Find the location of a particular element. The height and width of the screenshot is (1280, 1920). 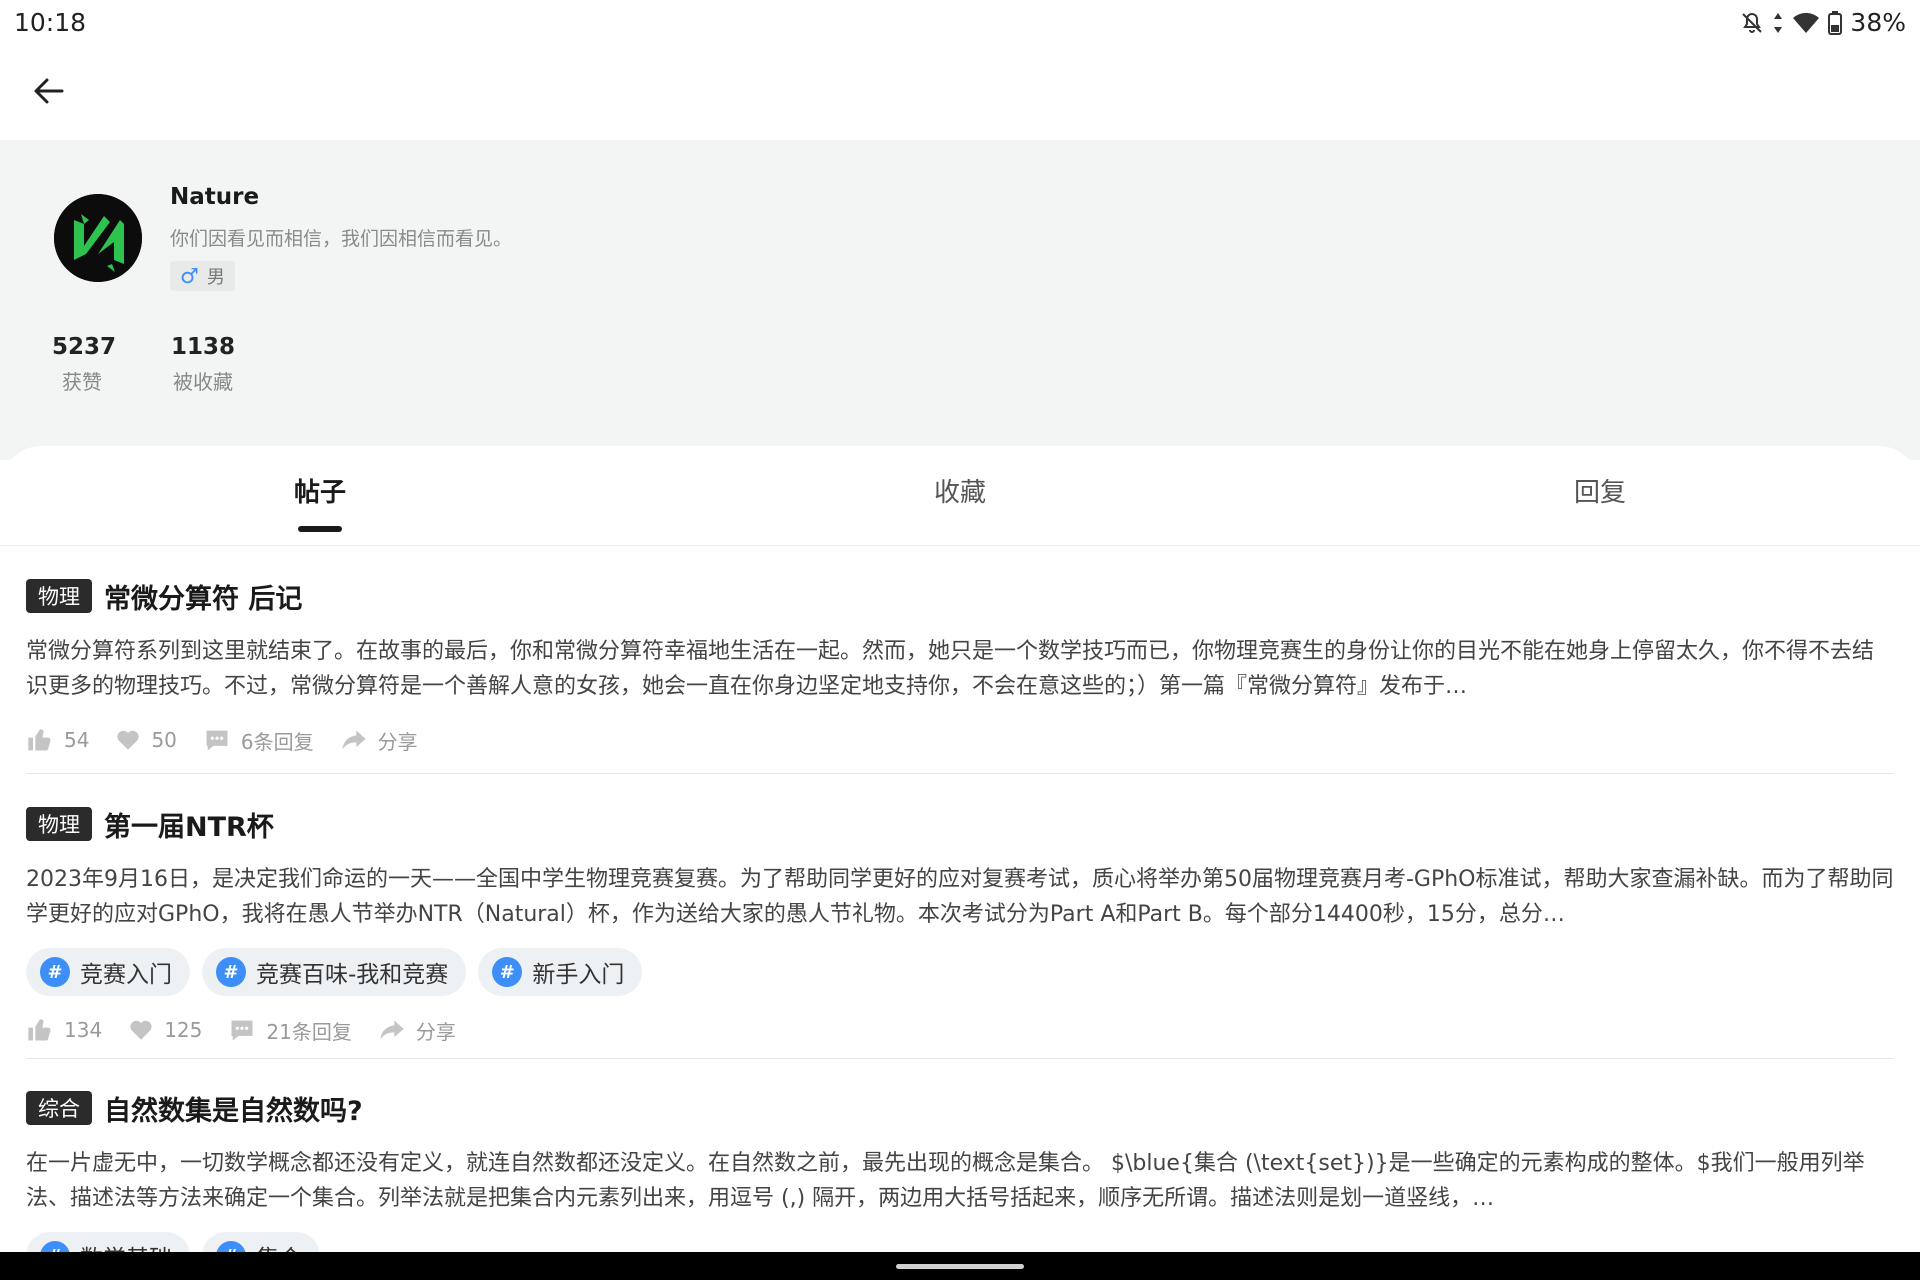

topic-chip: # 竞赛百味-我和竞赛 is located at coordinates (334, 972).